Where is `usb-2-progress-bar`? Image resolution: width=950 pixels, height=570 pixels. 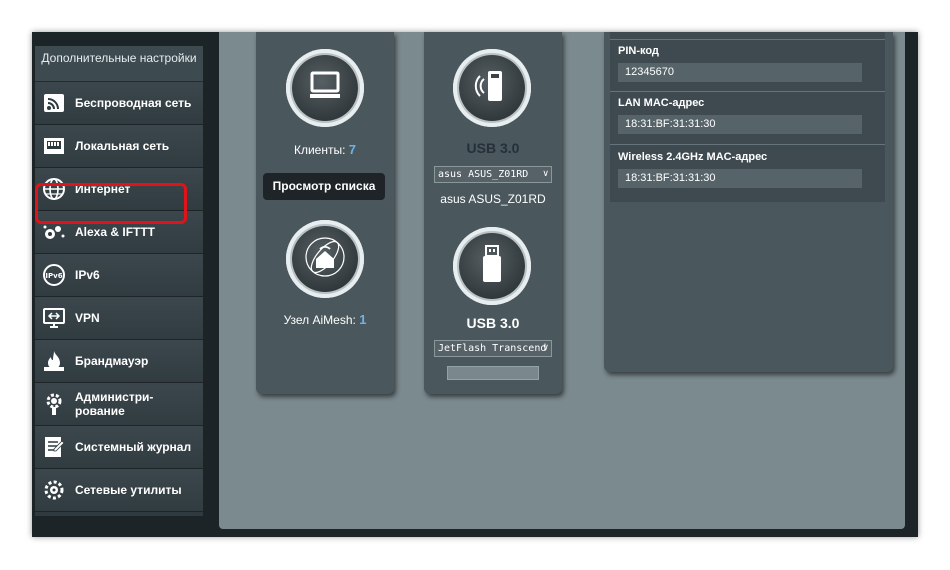
usb-2-progress-bar is located at coordinates (493, 373).